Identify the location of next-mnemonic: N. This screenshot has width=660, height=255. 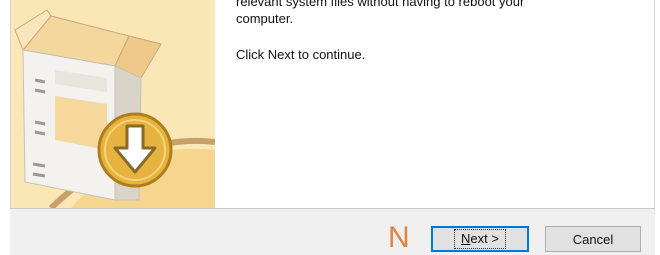
(466, 238).